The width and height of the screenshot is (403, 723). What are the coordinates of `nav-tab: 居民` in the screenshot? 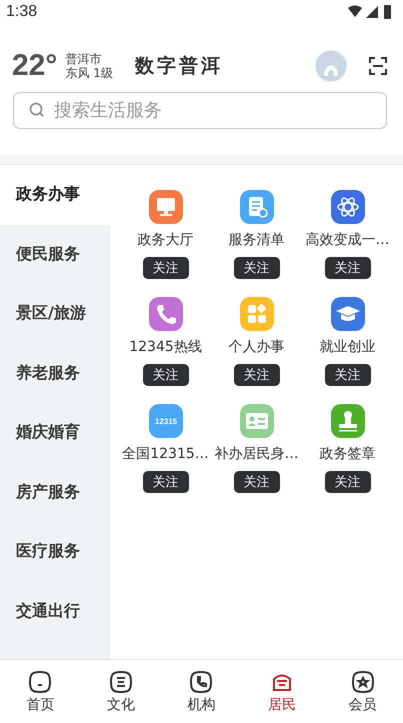 It's located at (282, 691).